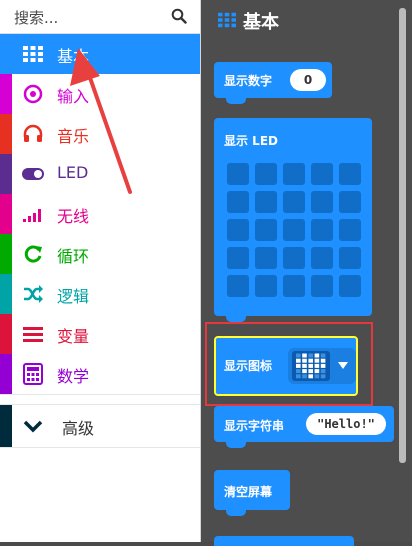 The image size is (412, 546). I want to click on partial-block, so click(284, 541).